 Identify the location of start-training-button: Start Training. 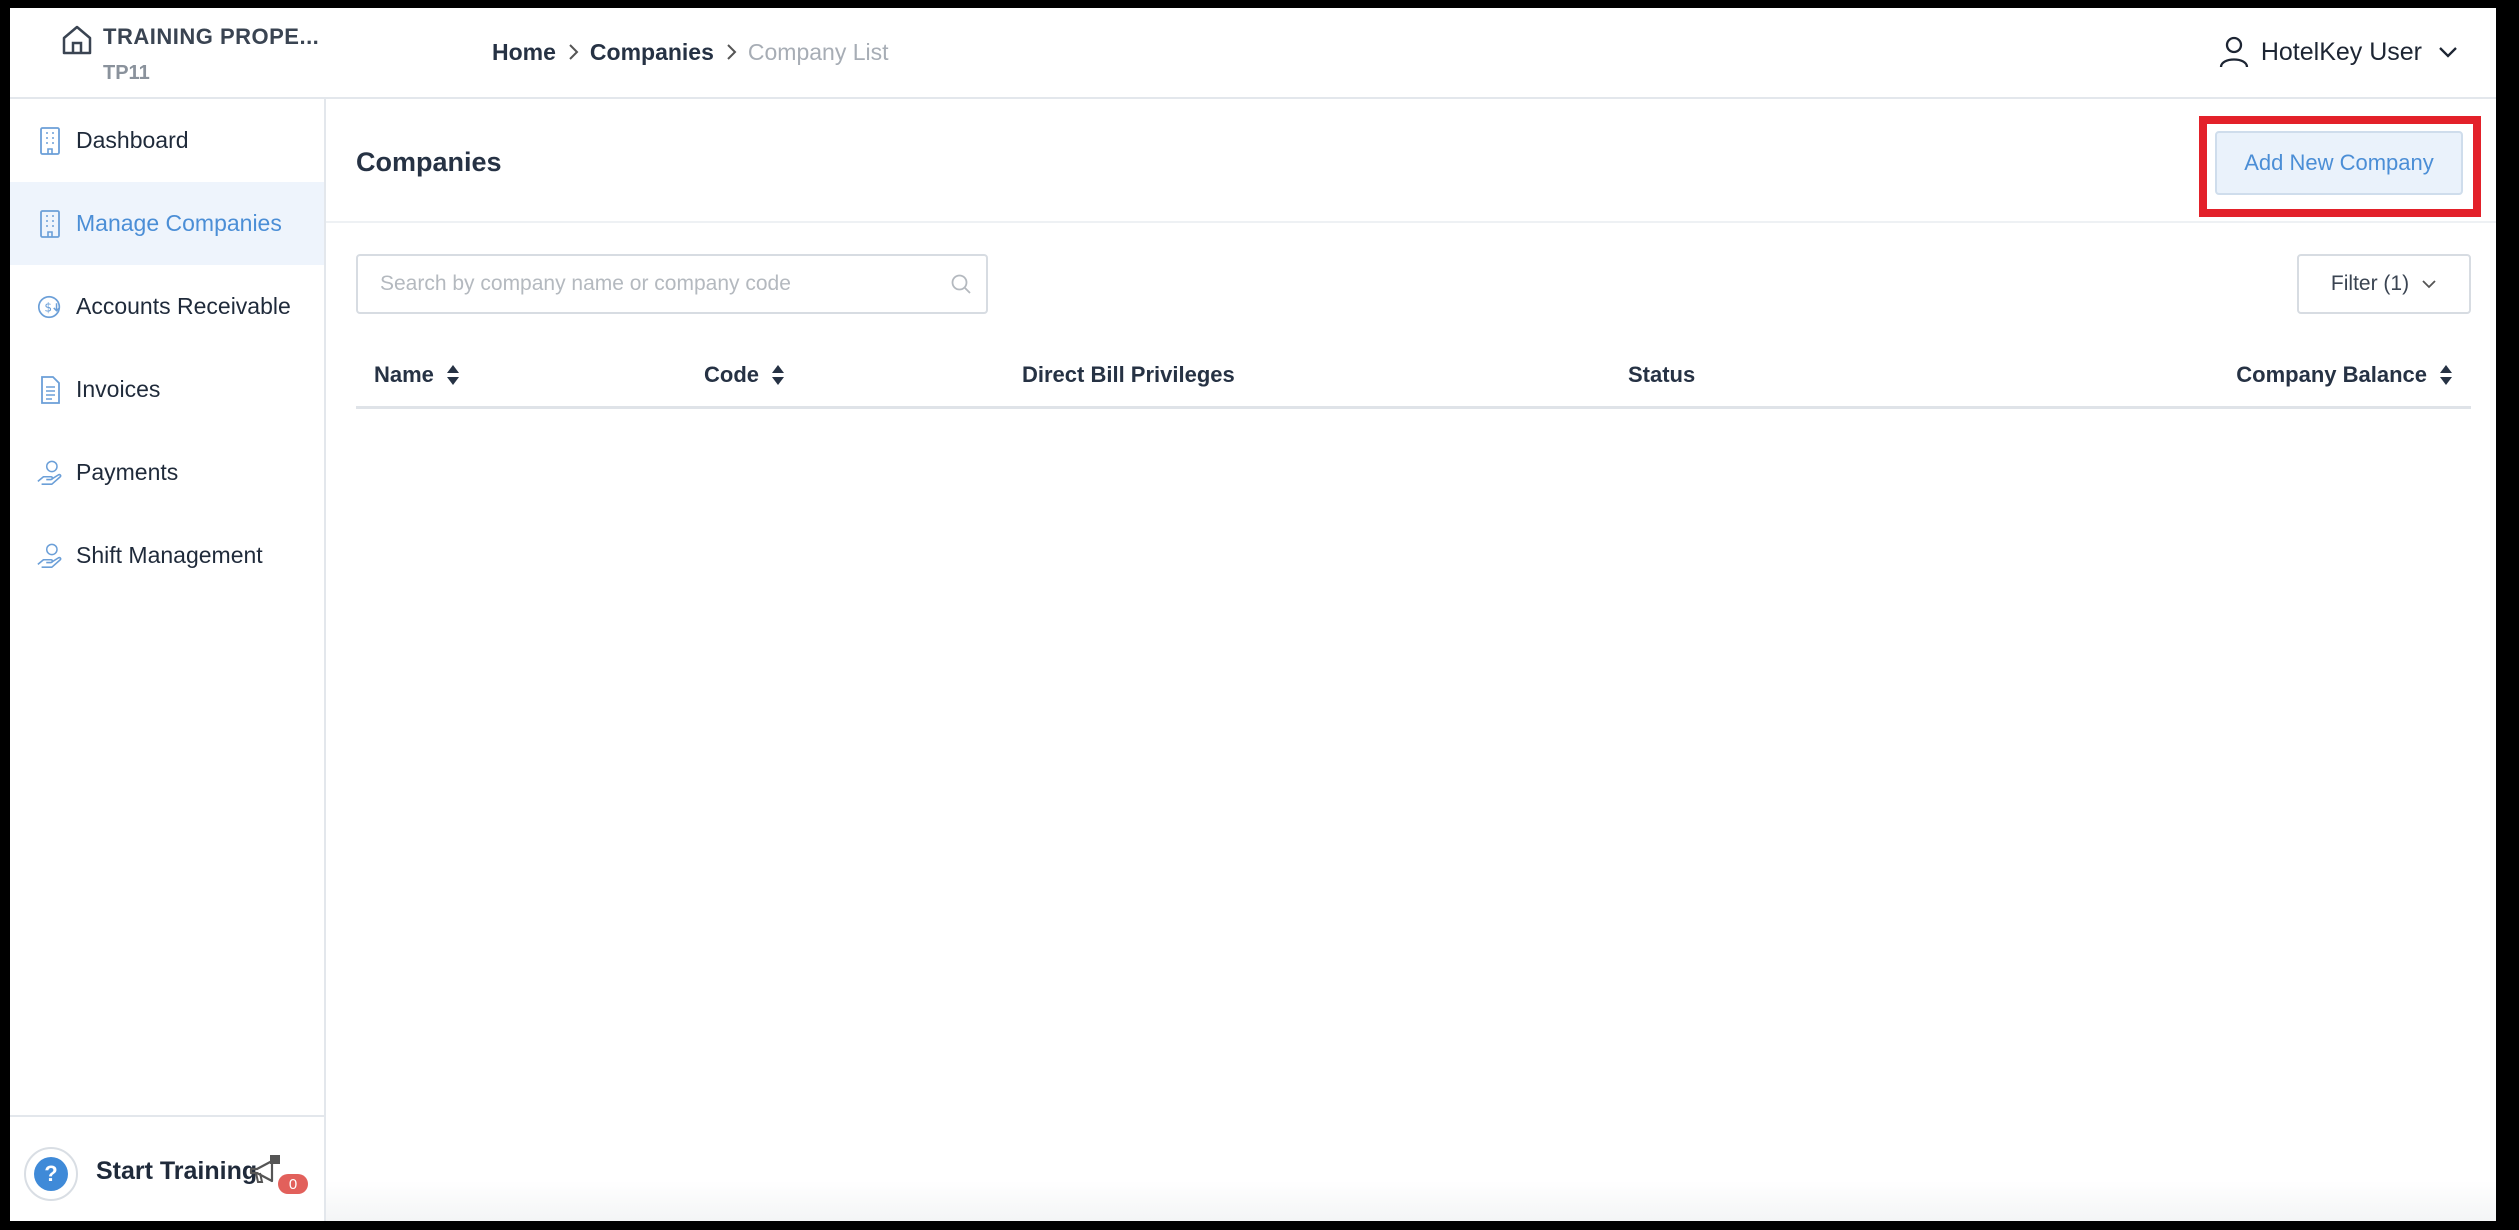
(176, 1171).